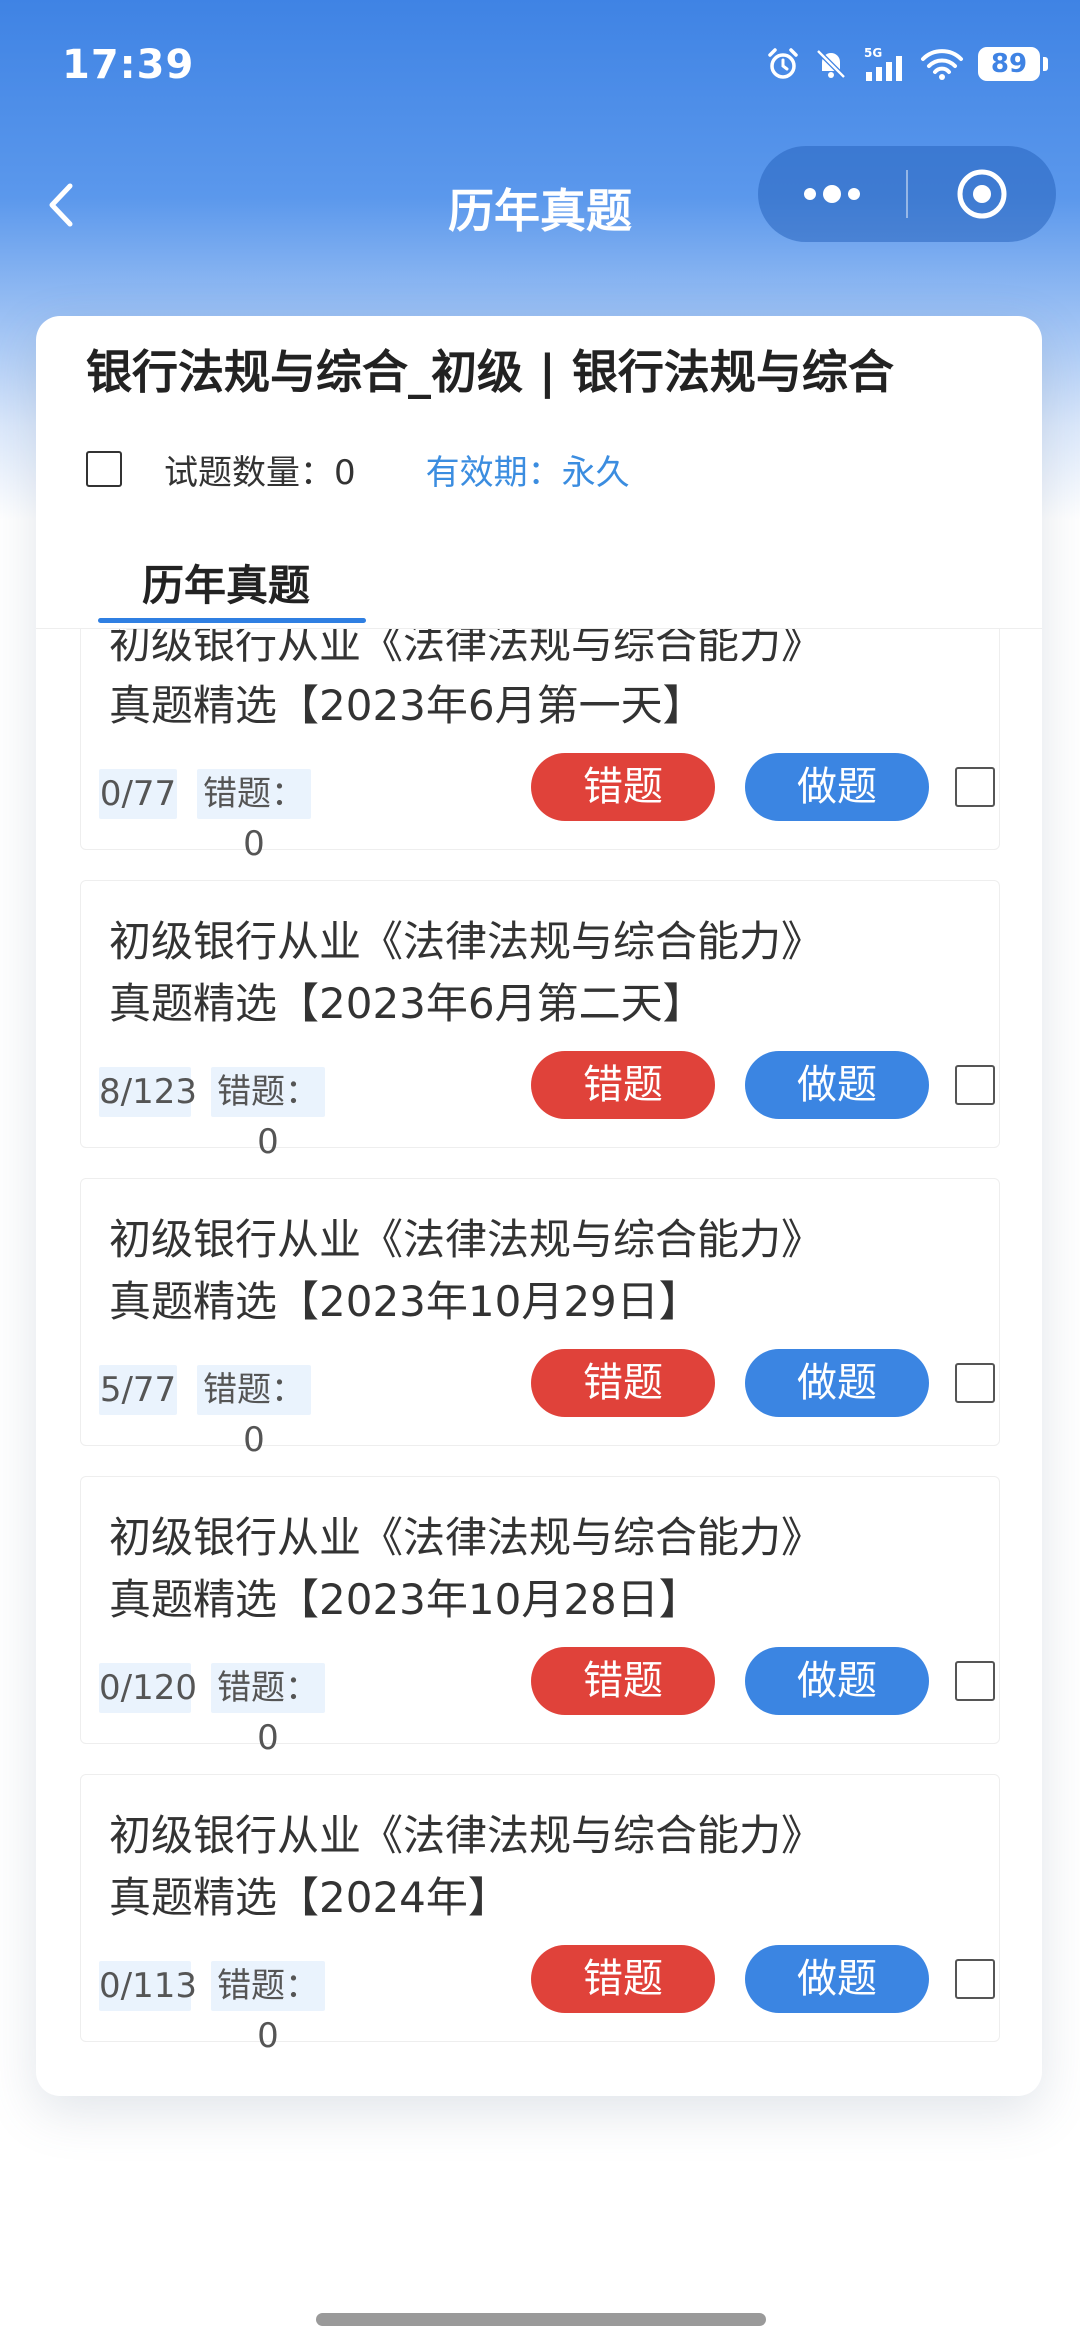 This screenshot has height=2345, width=1080. Describe the element at coordinates (541, 2319) in the screenshot. I see `home-indicator` at that location.